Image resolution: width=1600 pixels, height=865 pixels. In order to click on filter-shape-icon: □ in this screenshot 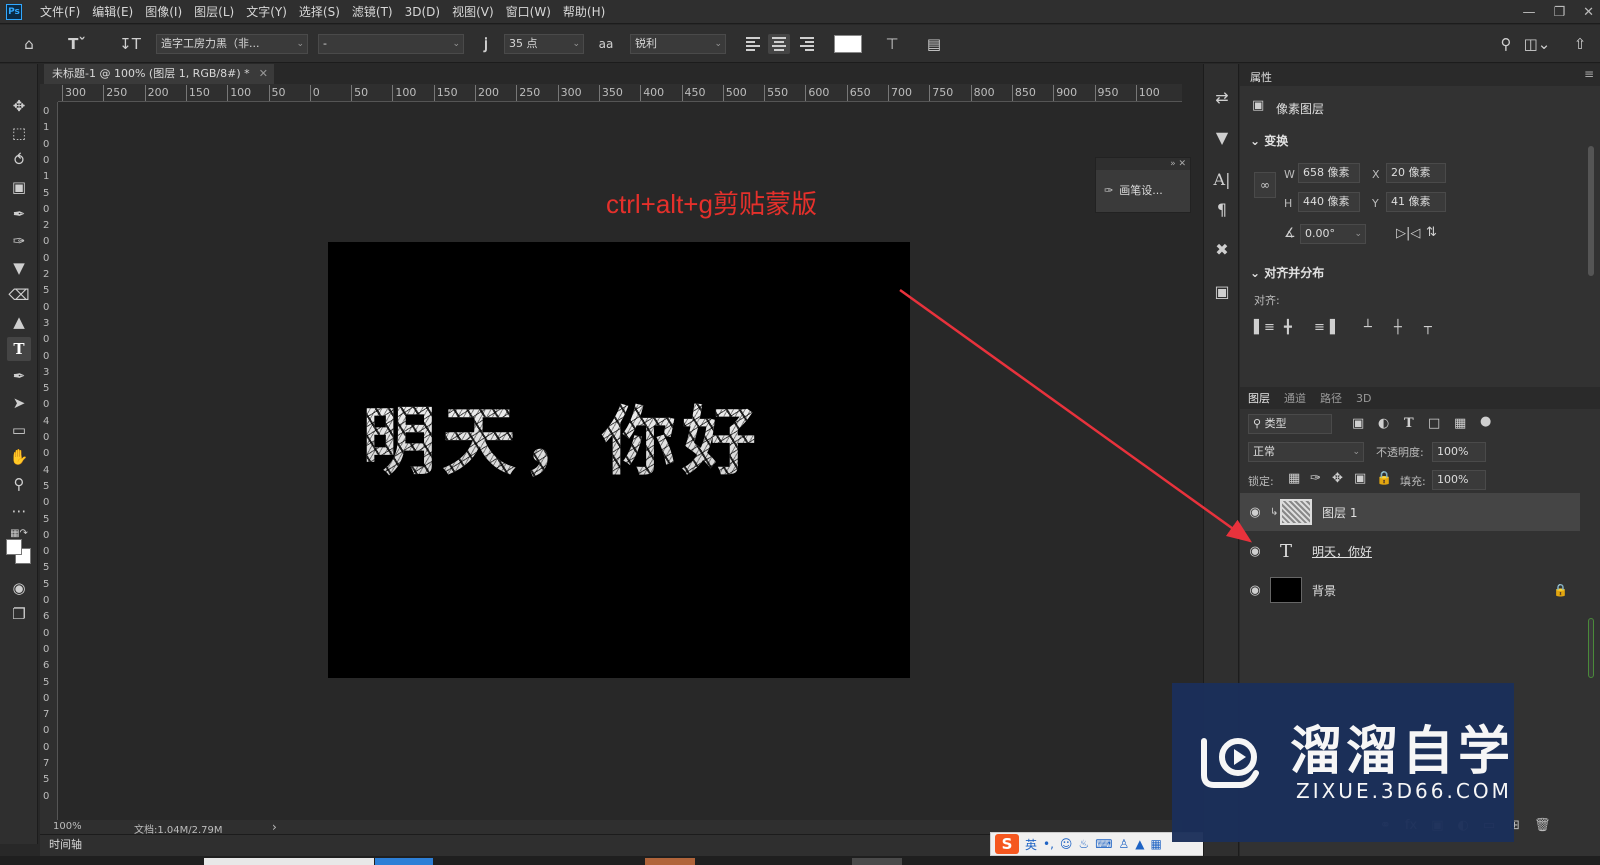, I will do `click(1434, 423)`.